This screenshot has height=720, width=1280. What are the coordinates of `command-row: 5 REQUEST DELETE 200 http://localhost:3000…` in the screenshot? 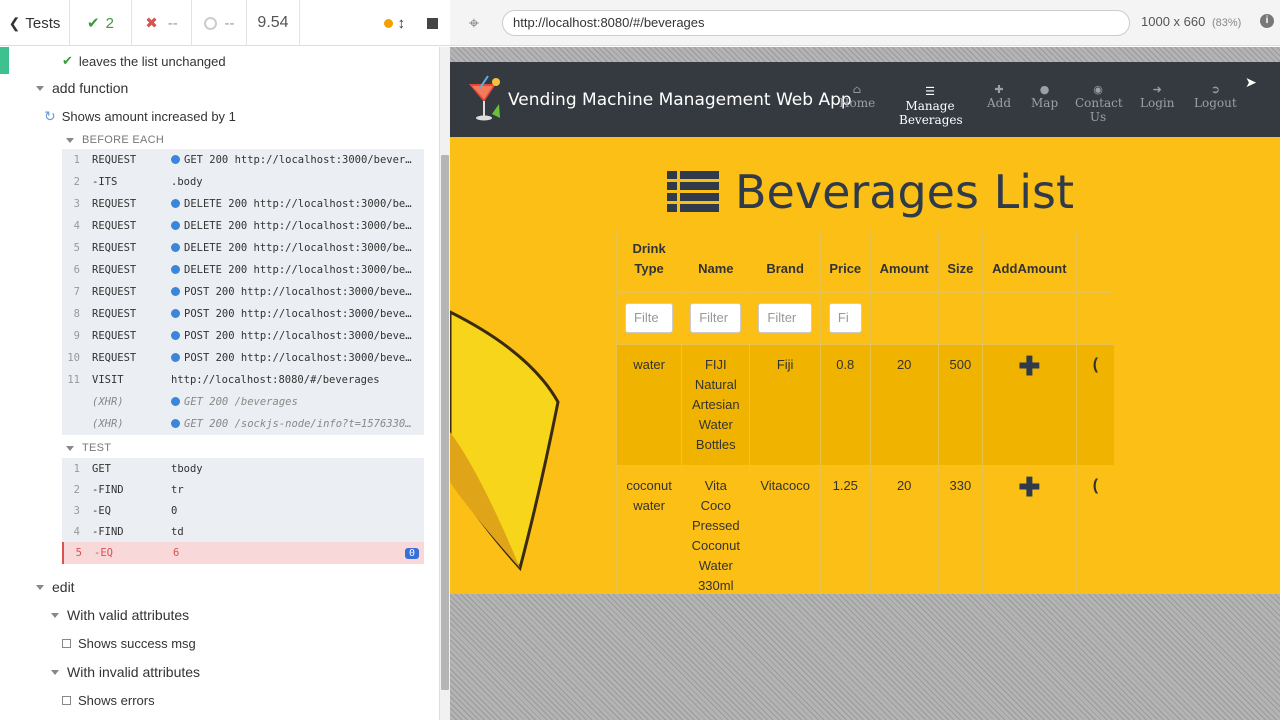 It's located at (243, 248).